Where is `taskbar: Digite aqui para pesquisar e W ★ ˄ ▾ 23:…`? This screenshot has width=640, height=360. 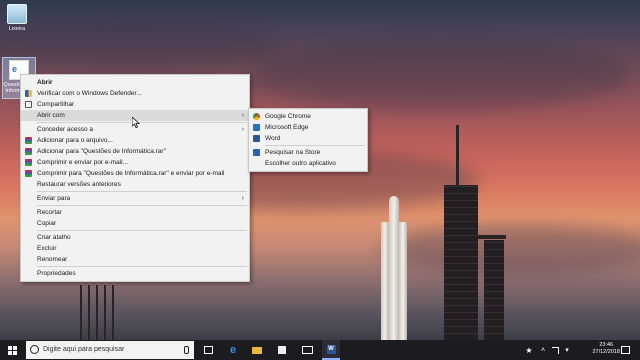
taskbar: Digite aqui para pesquisar e W ★ ˄ ▾ 23:… is located at coordinates (320, 350).